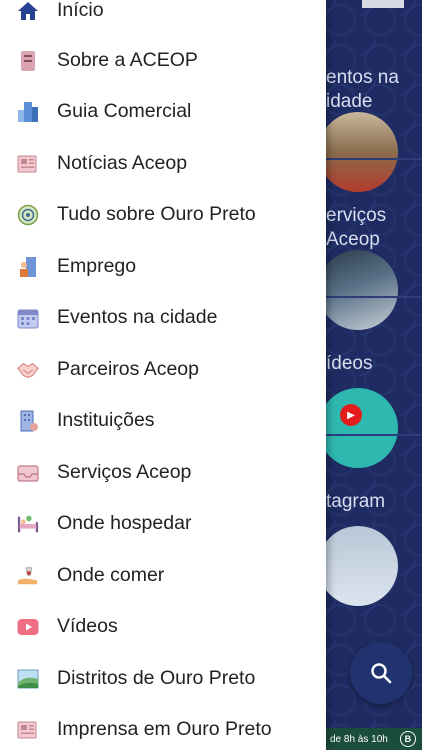 Image resolution: width=422 pixels, height=750 pixels. I want to click on menu-item-label: Eventos na cidade, so click(137, 317).